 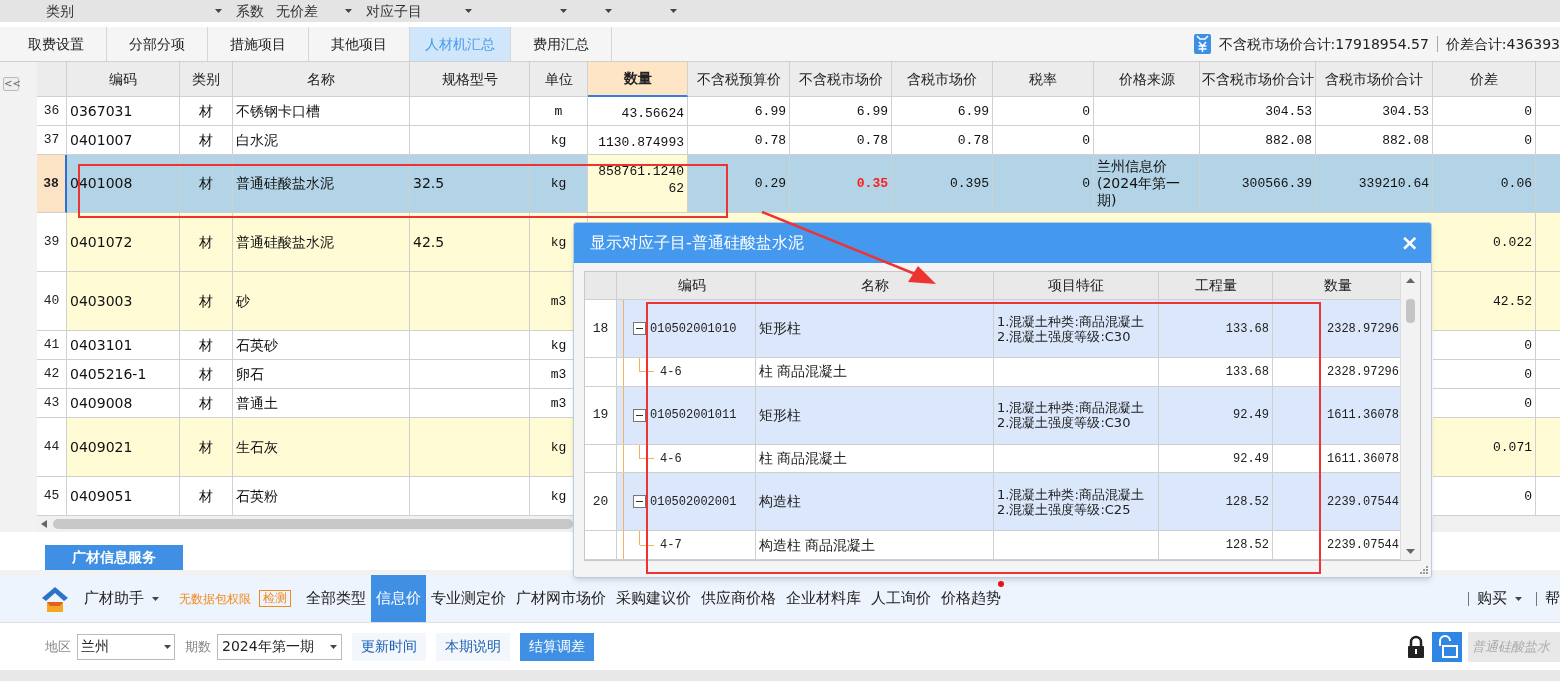 I want to click on table-cell: 0.78, so click(x=841, y=140).